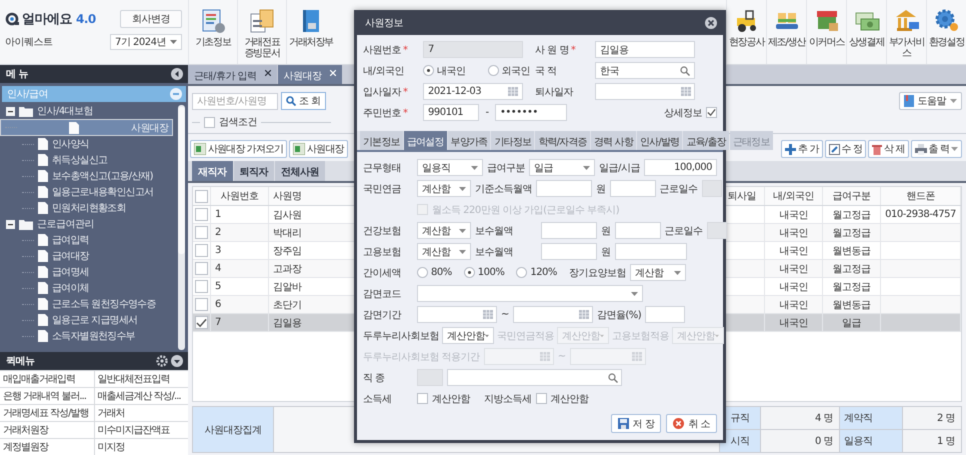  Describe the element at coordinates (233, 429) in the screenshot. I see `summary-title: 사원대장집계` at that location.